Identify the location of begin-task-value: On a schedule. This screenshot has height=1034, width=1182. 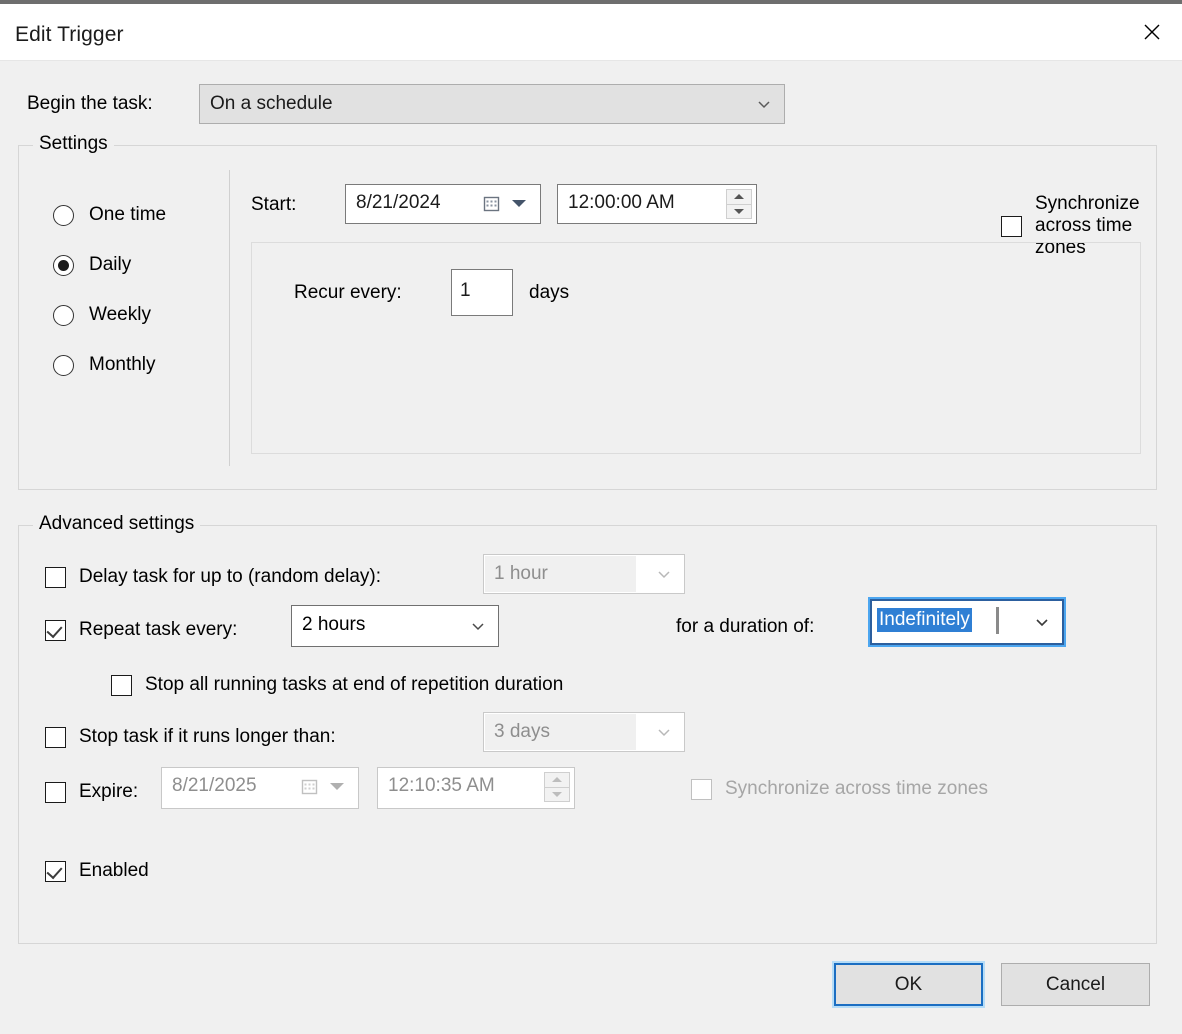
(271, 103).